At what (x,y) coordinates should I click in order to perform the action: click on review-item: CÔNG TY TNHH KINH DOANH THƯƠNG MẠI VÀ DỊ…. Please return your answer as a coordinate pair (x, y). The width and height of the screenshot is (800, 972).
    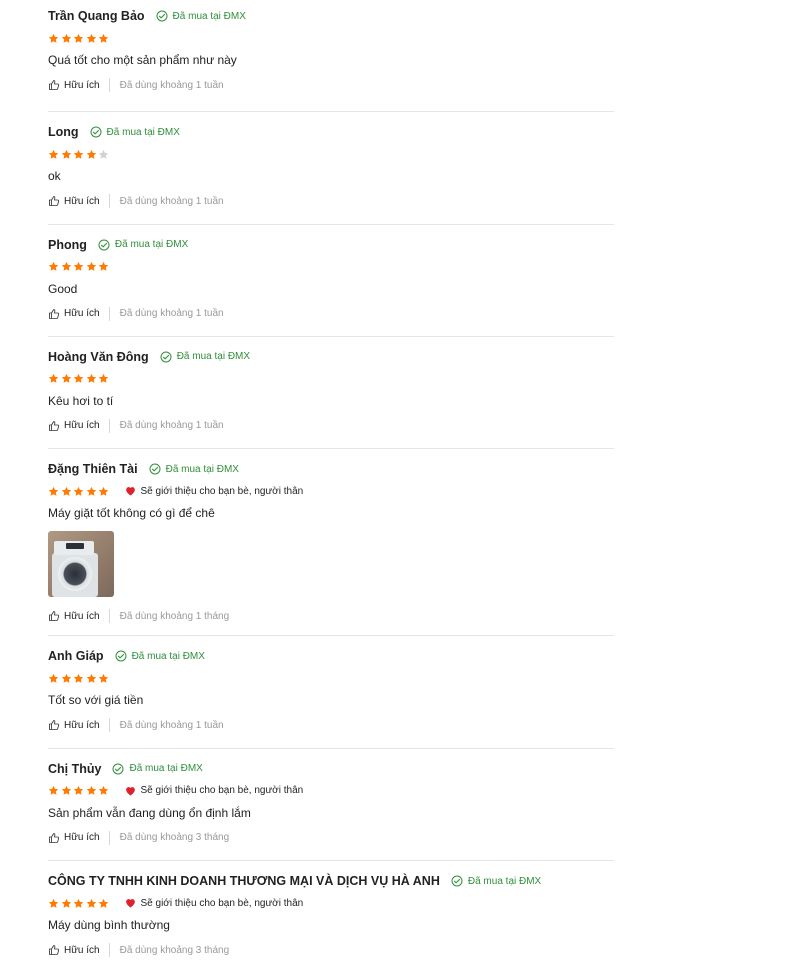
    Looking at the image, I should click on (331, 916).